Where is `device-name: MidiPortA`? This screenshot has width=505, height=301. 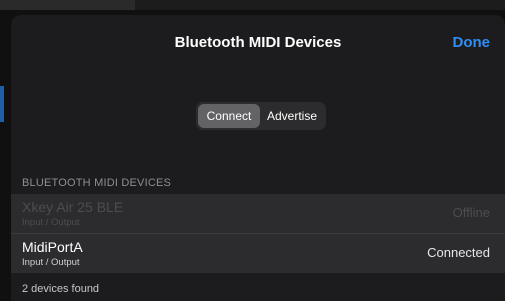 device-name: MidiPortA is located at coordinates (52, 247).